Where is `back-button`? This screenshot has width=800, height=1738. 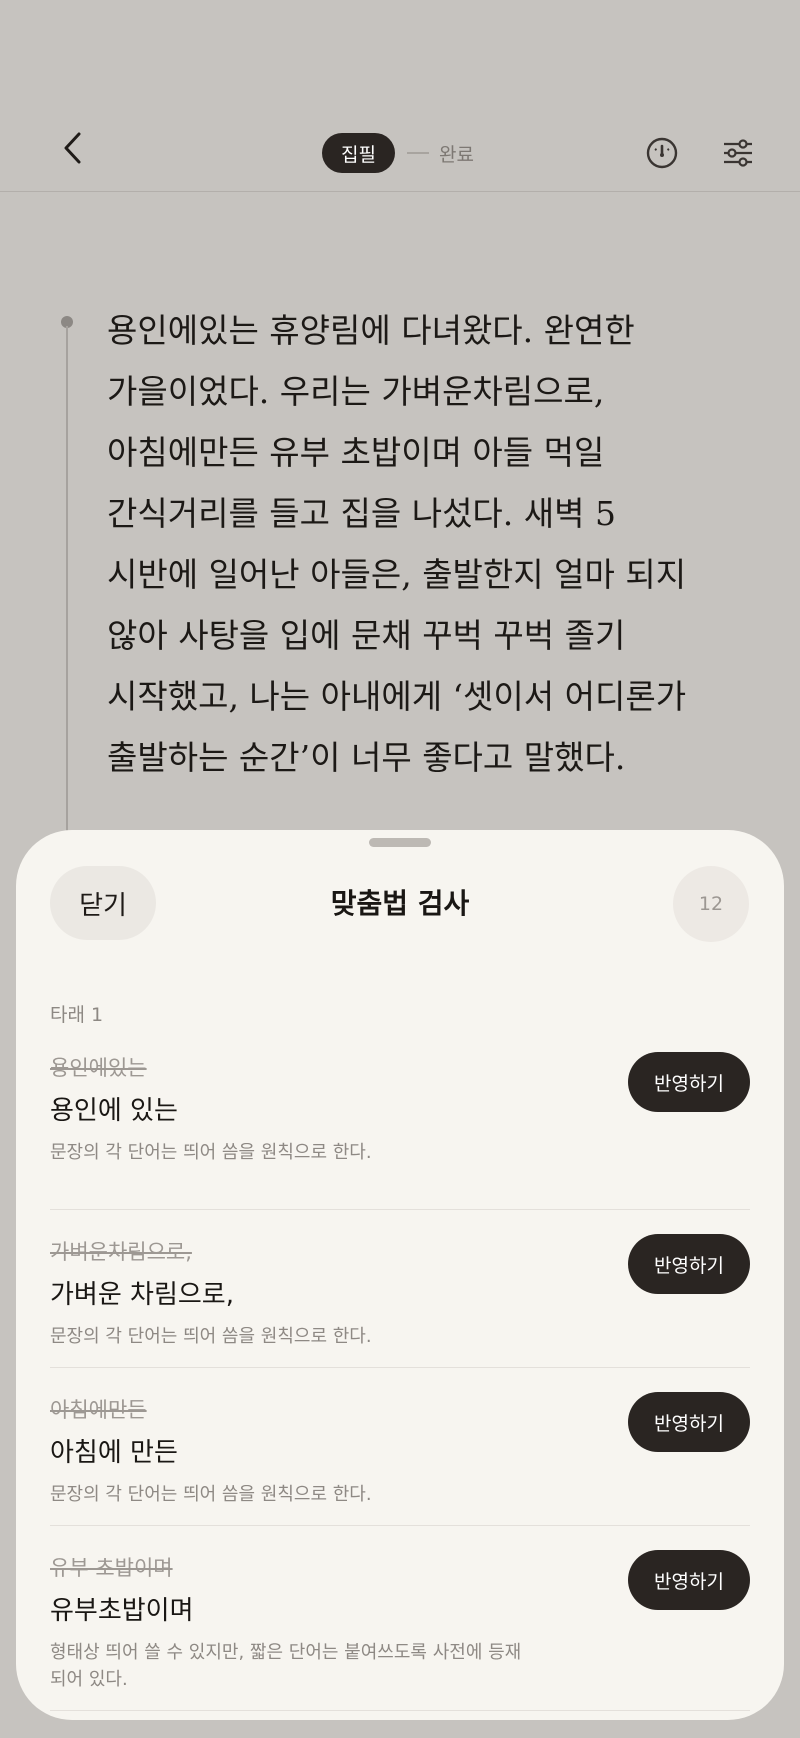 back-button is located at coordinates (72, 148).